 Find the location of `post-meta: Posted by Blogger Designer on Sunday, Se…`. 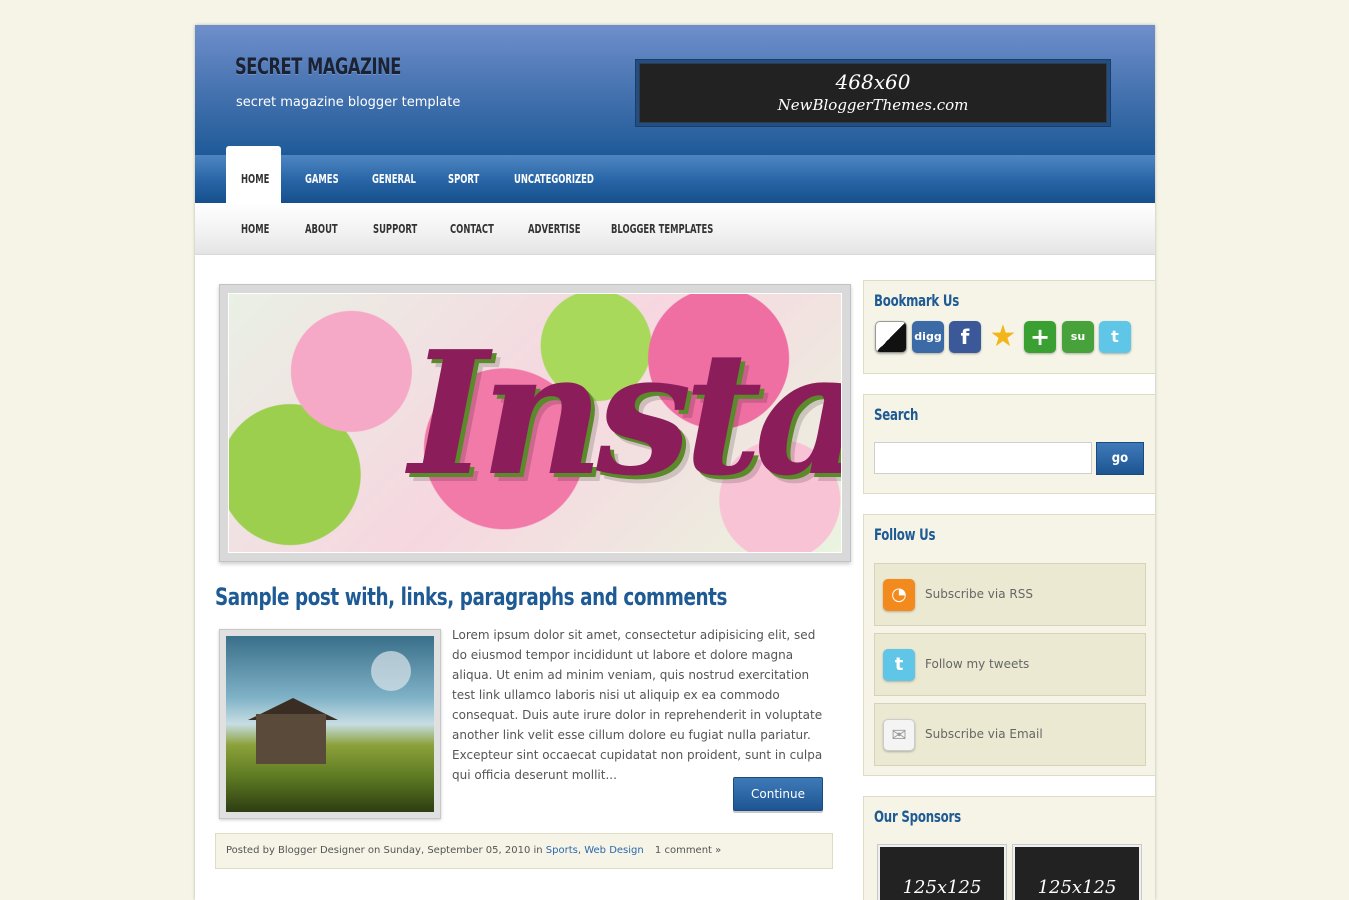

post-meta: Posted by Blogger Designer on Sunday, Se… is located at coordinates (524, 851).